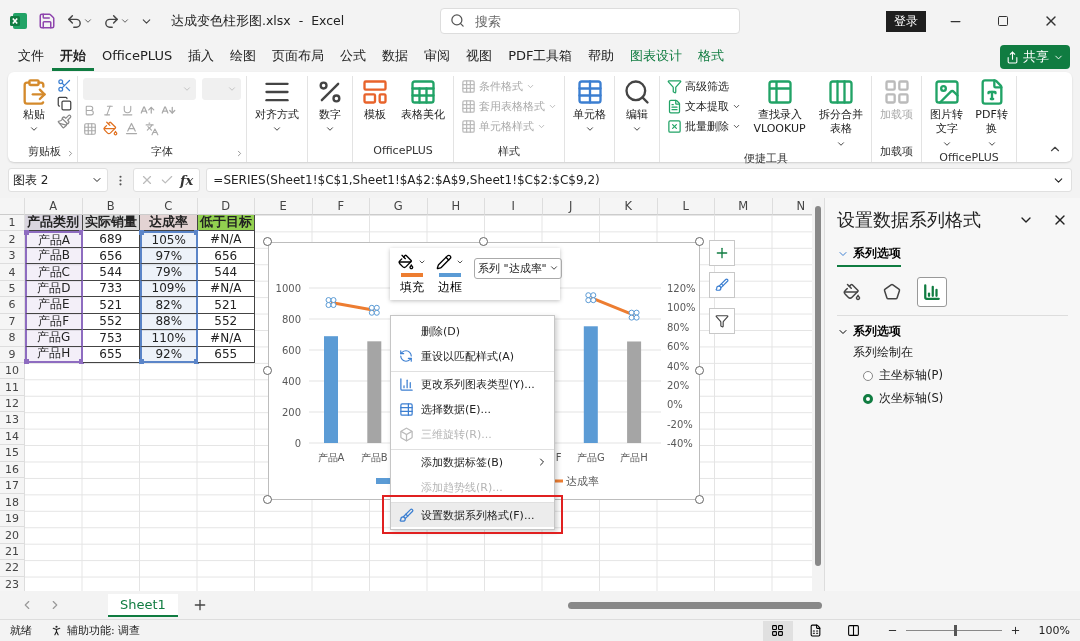  I want to click on ribbon-button: 单元格, so click(589, 106).